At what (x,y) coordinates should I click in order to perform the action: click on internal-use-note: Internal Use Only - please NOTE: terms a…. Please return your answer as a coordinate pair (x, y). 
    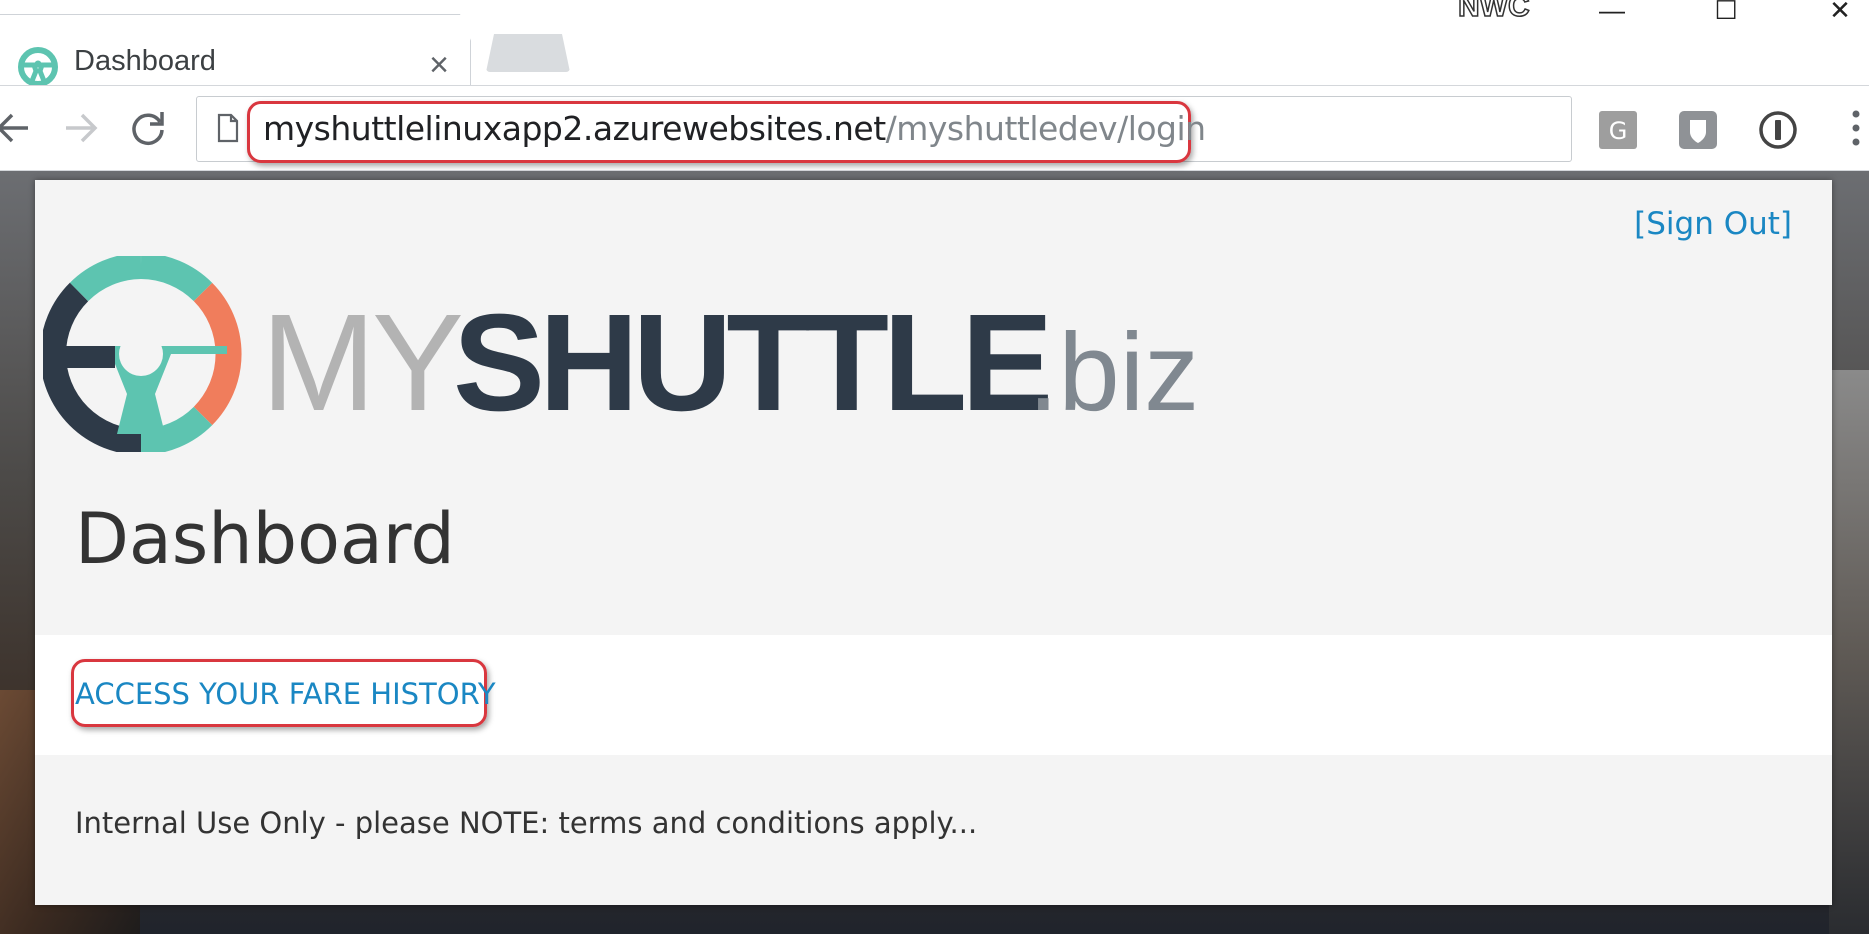
    Looking at the image, I should click on (526, 823).